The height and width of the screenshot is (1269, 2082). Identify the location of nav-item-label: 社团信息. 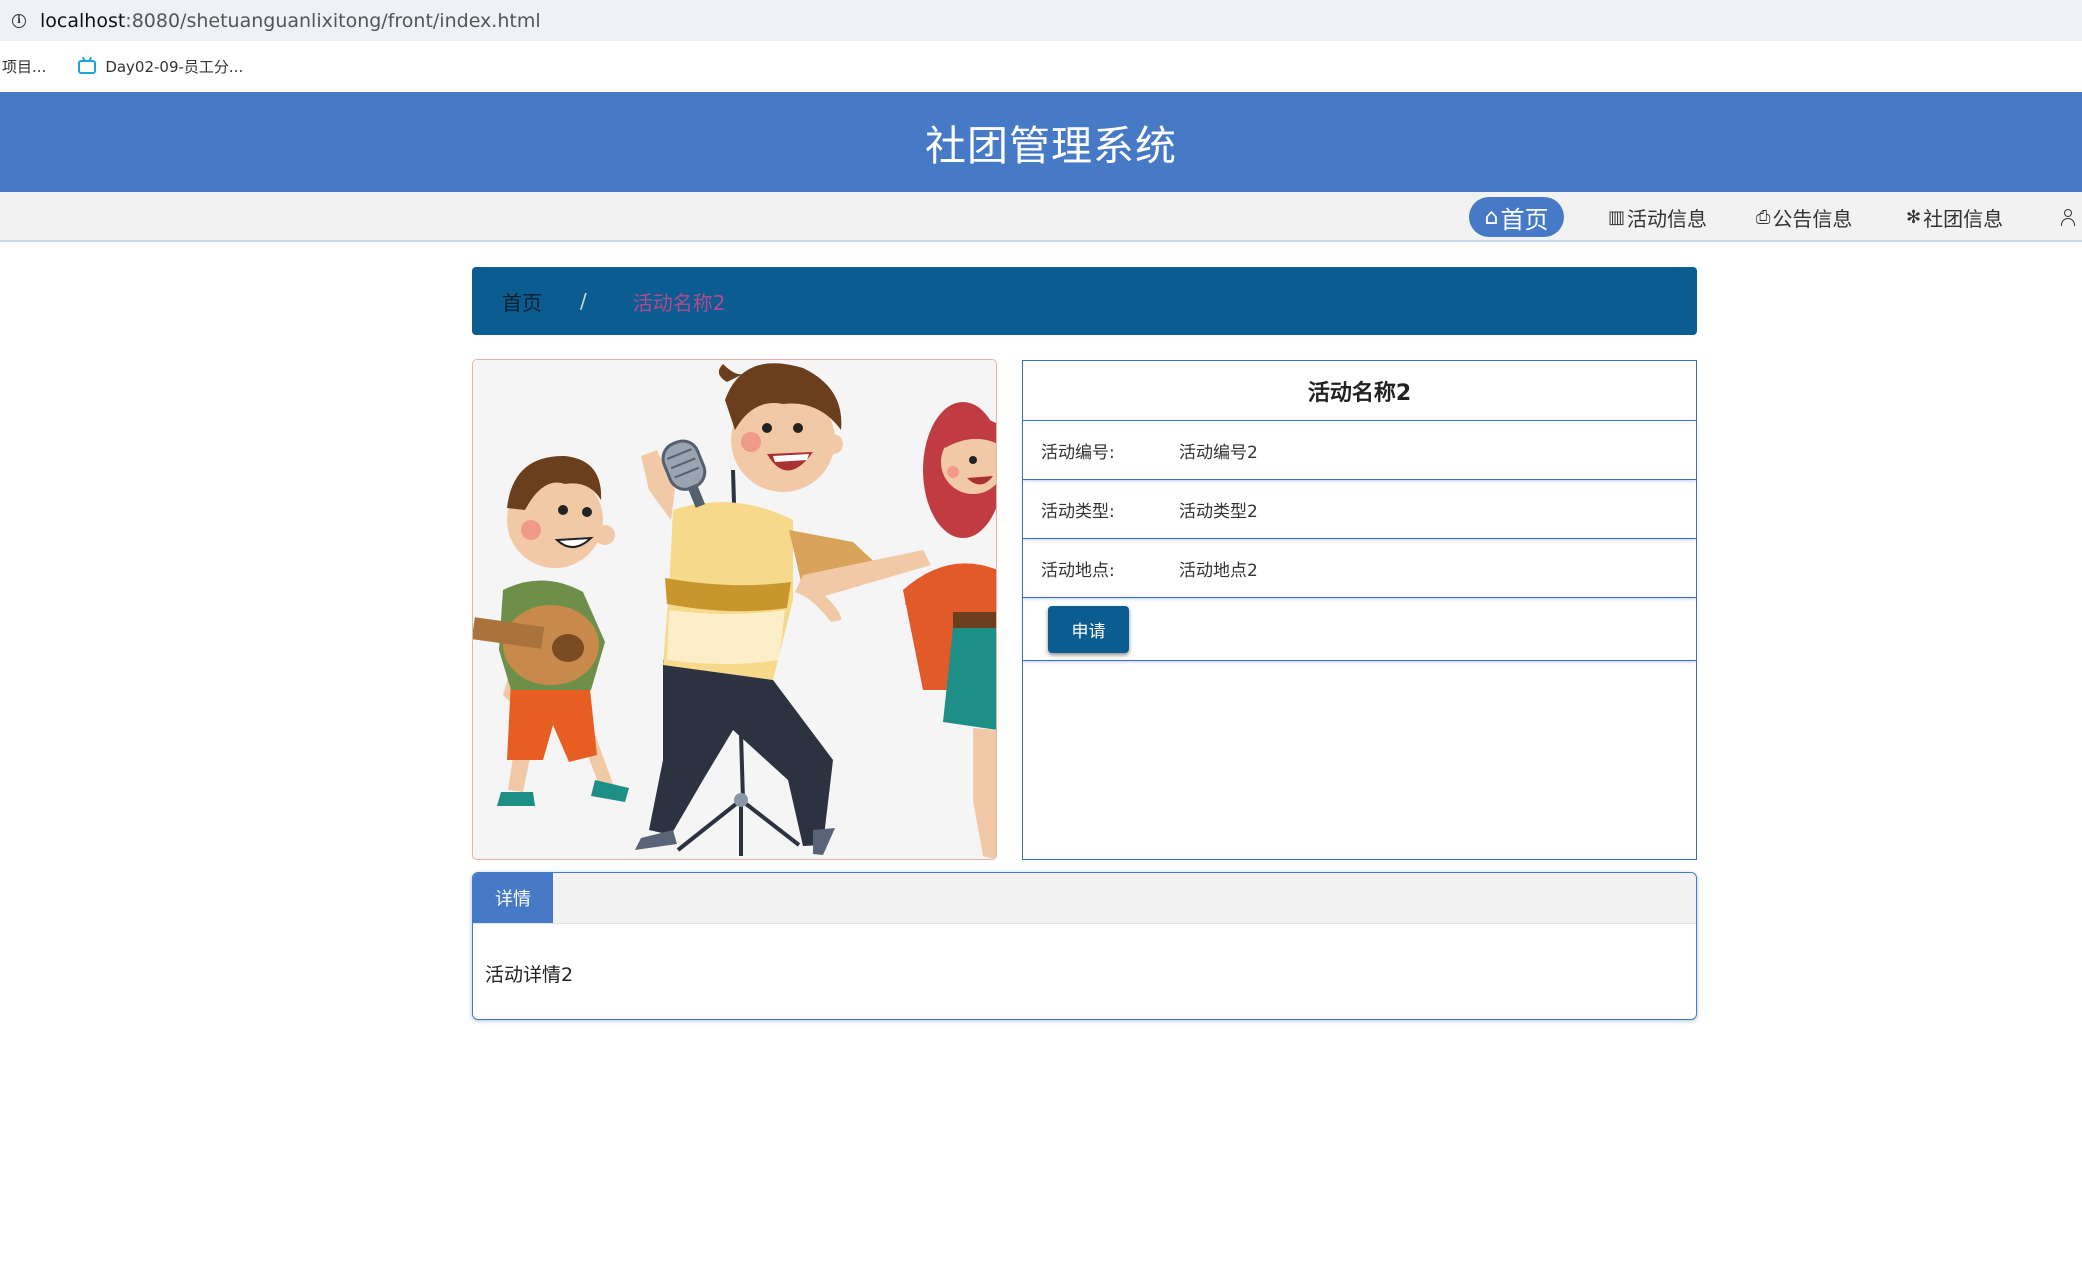
(1963, 218).